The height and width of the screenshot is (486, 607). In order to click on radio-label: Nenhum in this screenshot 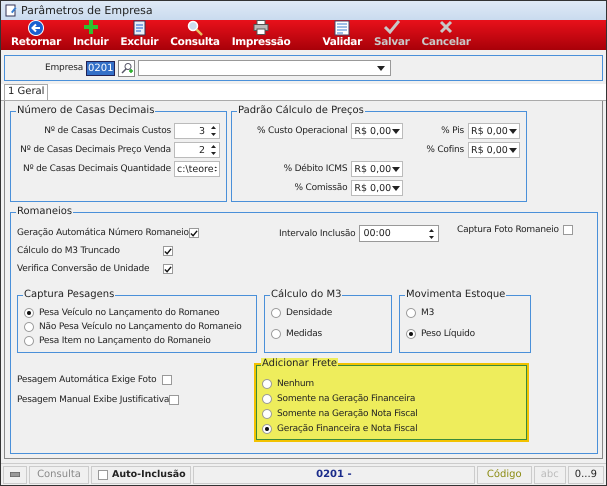, I will do `click(295, 384)`.